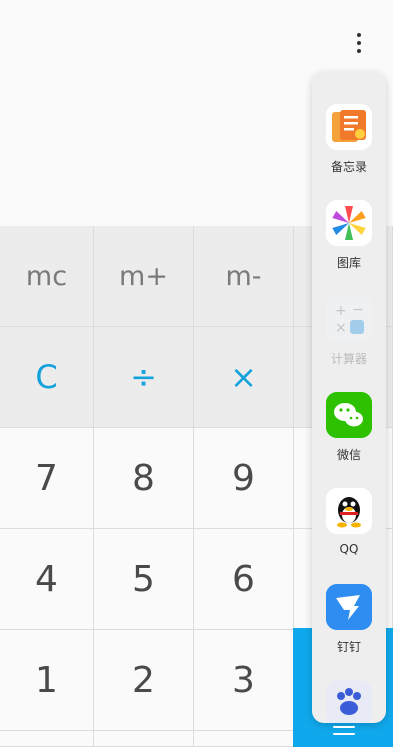 The image size is (393, 747). Describe the element at coordinates (344, 732) in the screenshot. I see `drag-handle-icon` at that location.